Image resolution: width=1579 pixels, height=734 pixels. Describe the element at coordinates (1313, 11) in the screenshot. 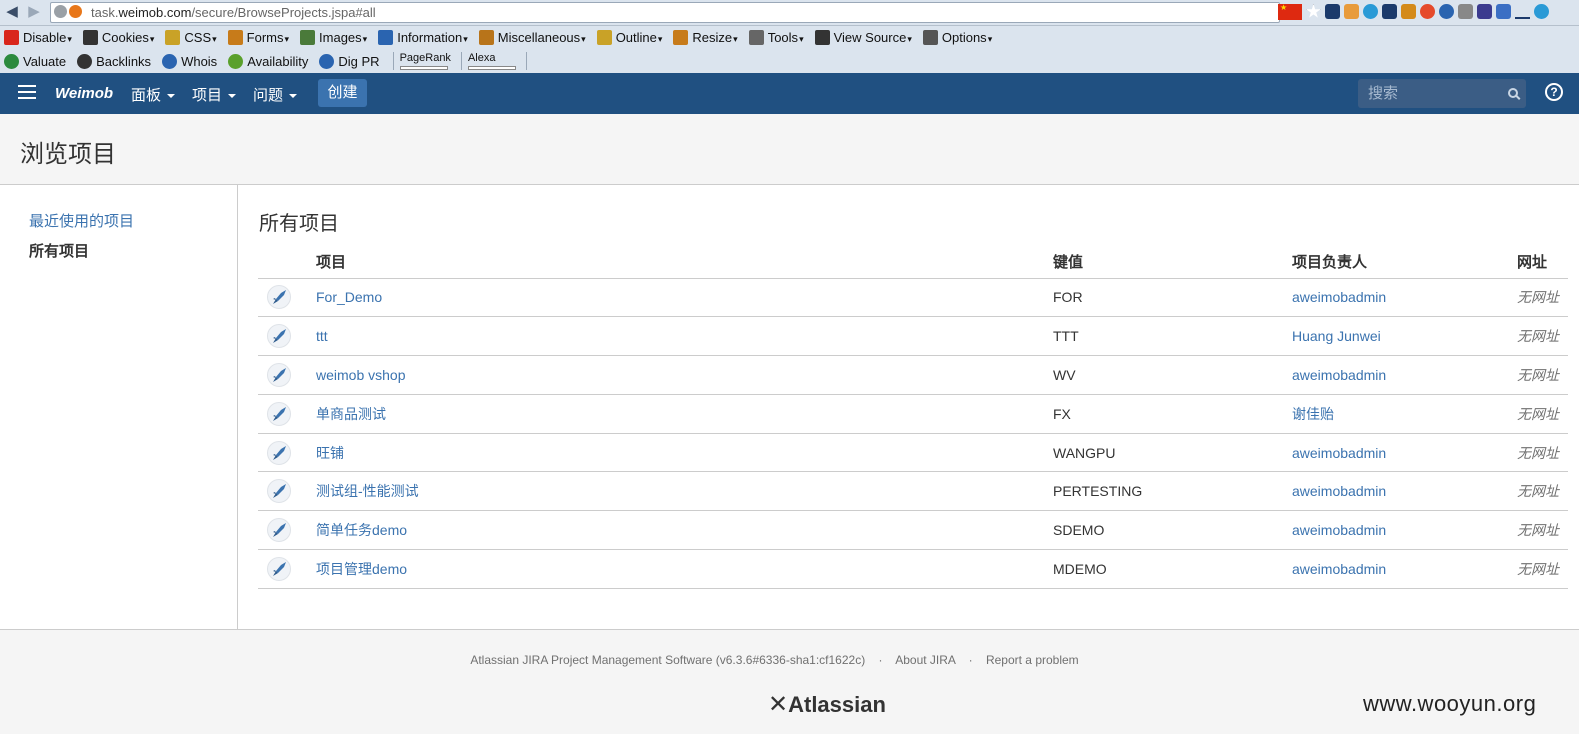

I see `bookmark-star-icon` at that location.